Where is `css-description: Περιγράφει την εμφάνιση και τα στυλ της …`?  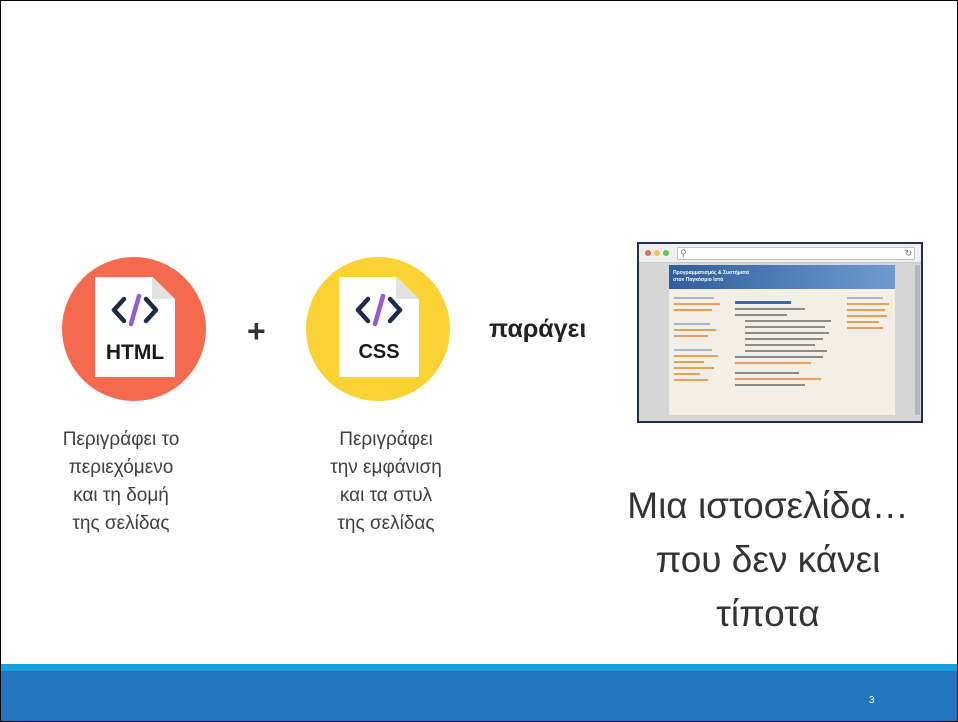
css-description: Περιγράφει την εμφάνιση και τα στυλ της … is located at coordinates (386, 482).